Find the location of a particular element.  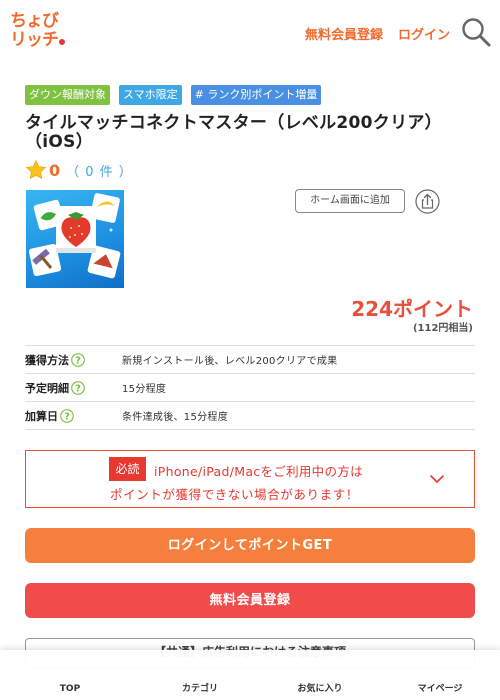

share-icon is located at coordinates (427, 201).